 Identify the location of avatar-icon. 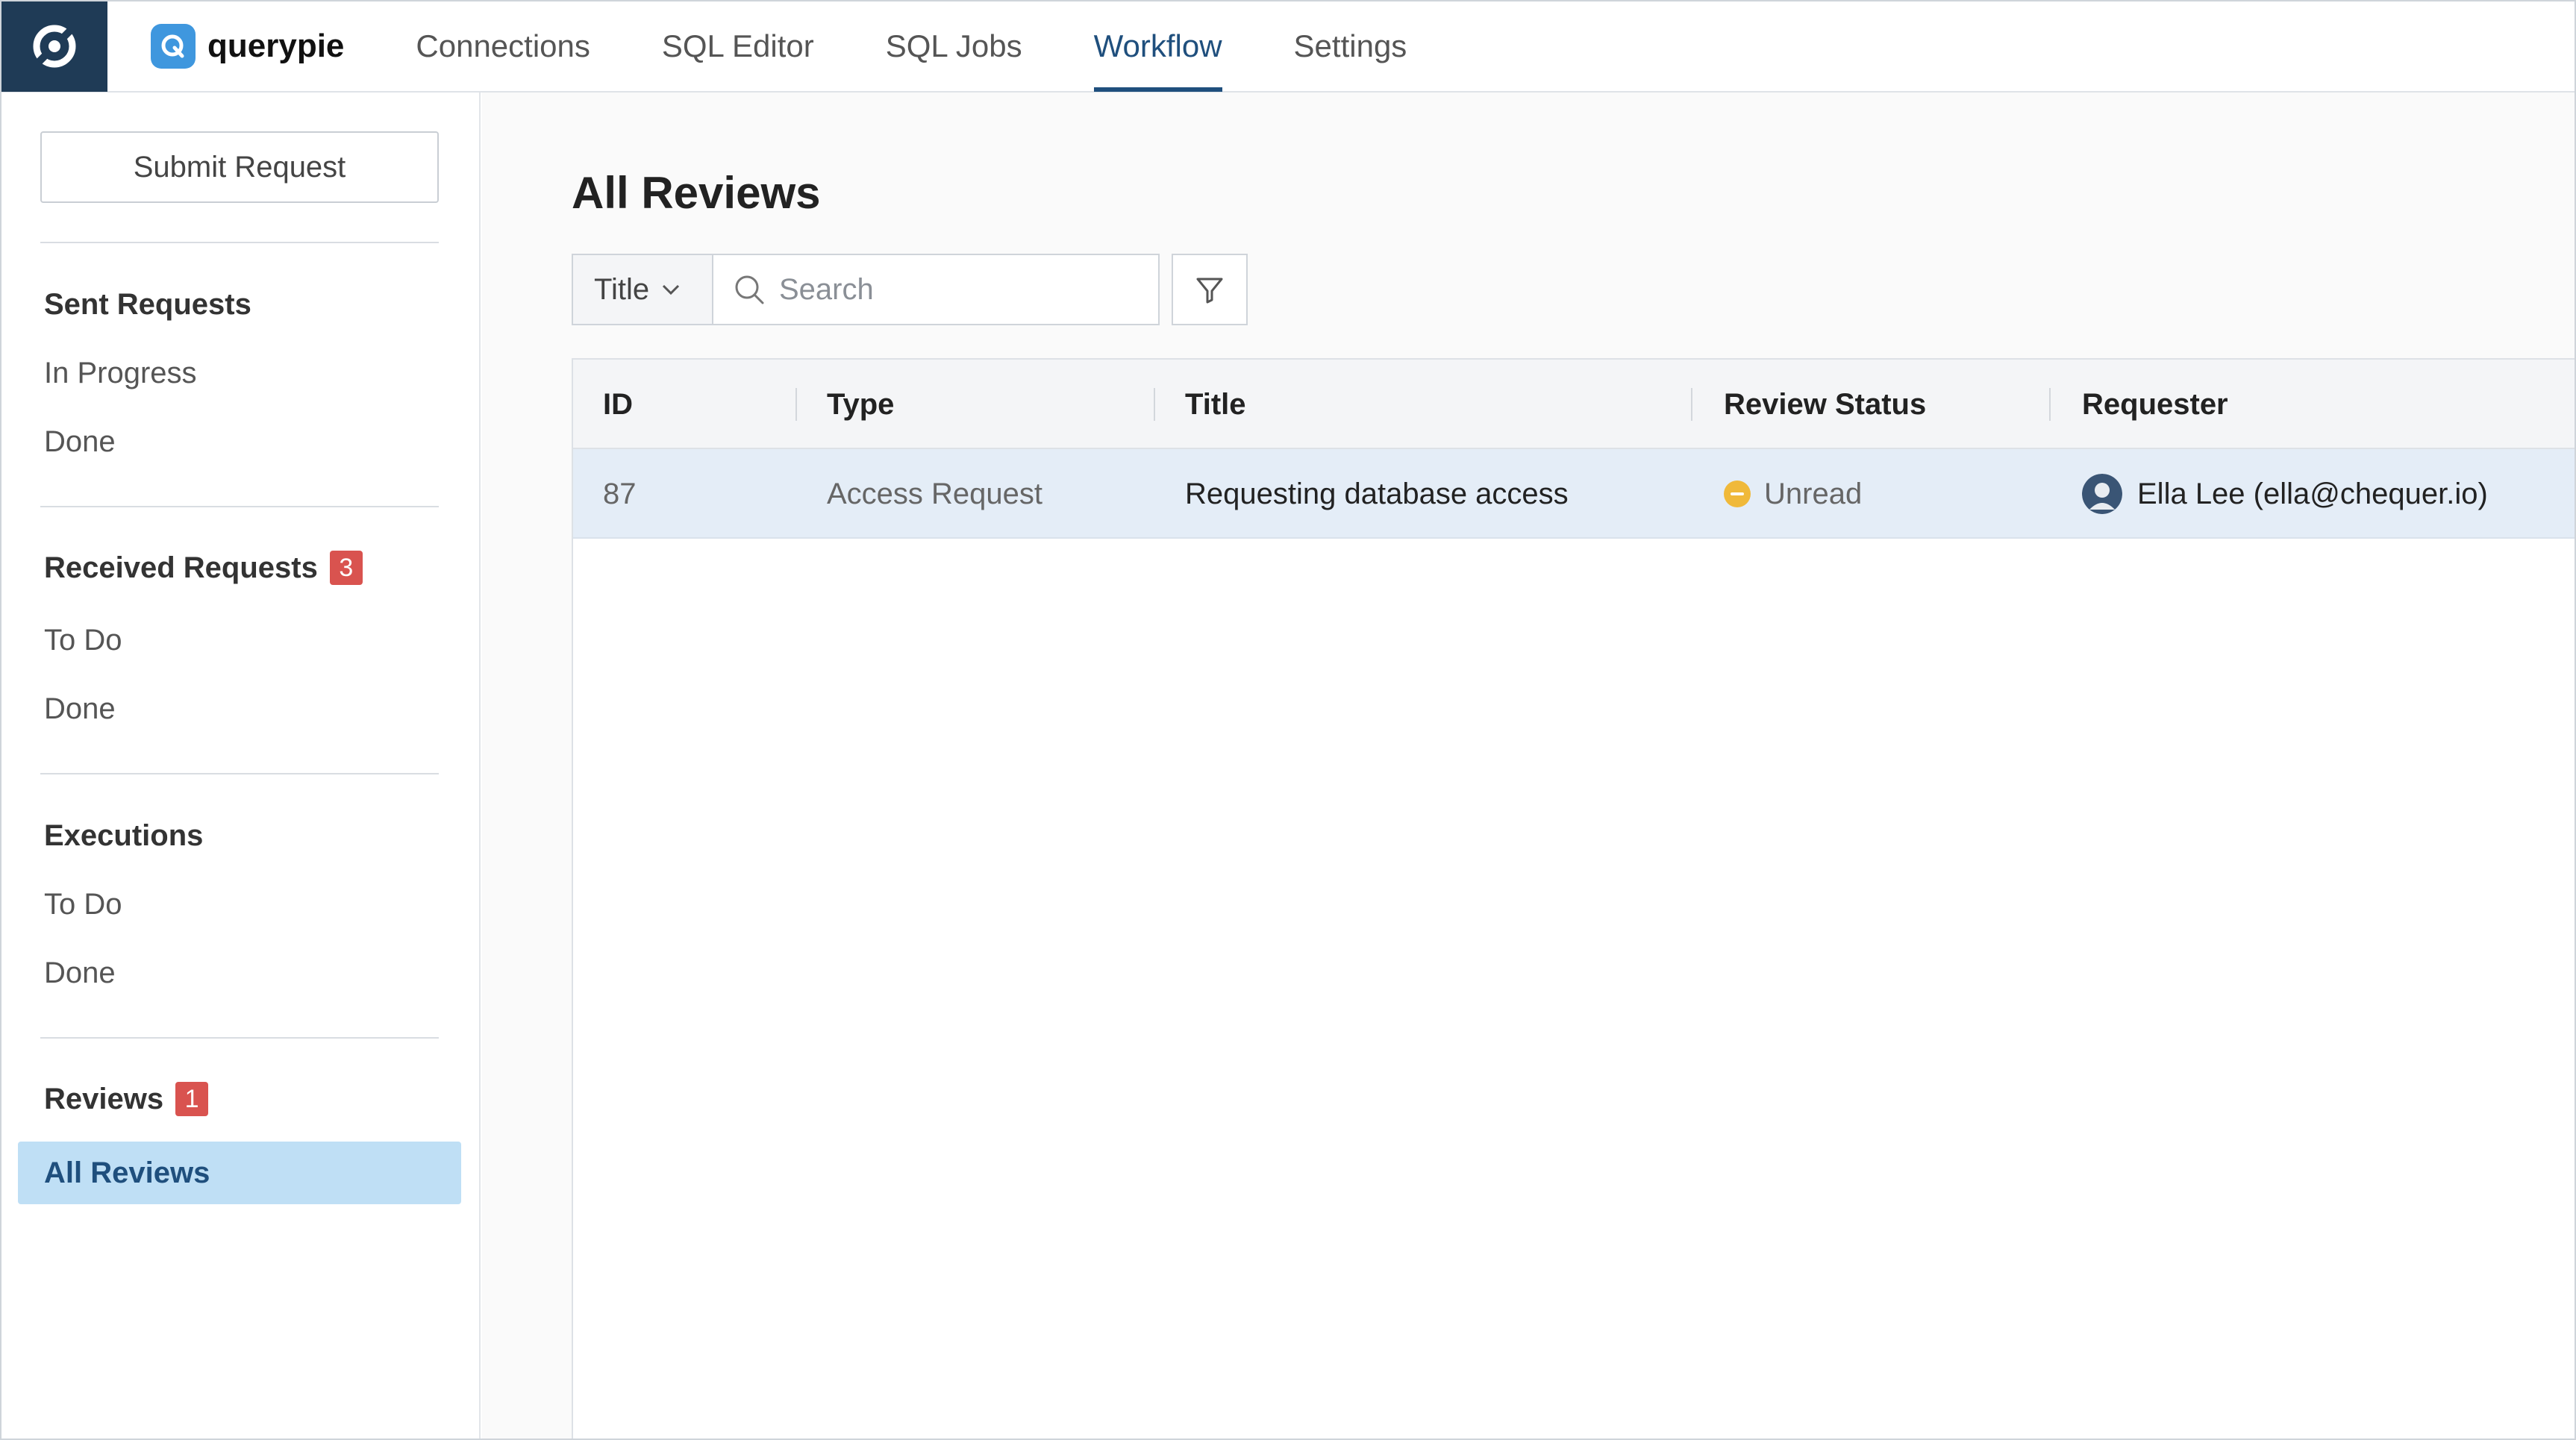
(2102, 494).